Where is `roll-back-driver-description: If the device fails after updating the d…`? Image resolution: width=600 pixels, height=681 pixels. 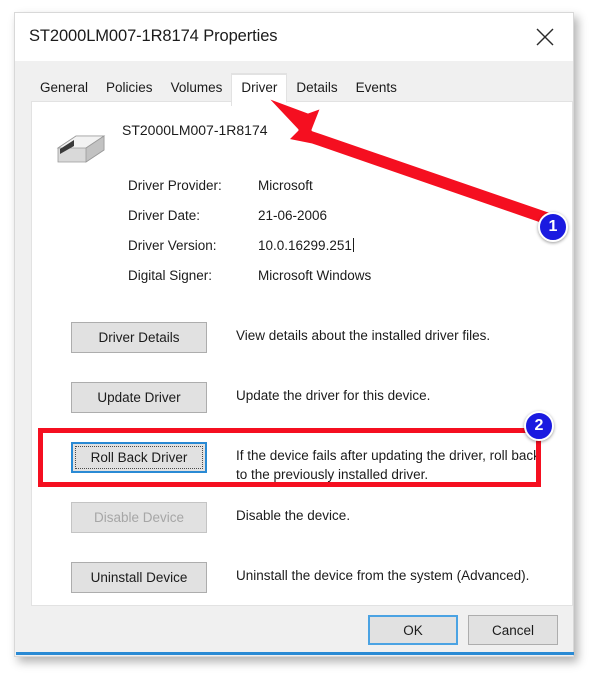 roll-back-driver-description: If the device fails after updating the d… is located at coordinates (388, 465).